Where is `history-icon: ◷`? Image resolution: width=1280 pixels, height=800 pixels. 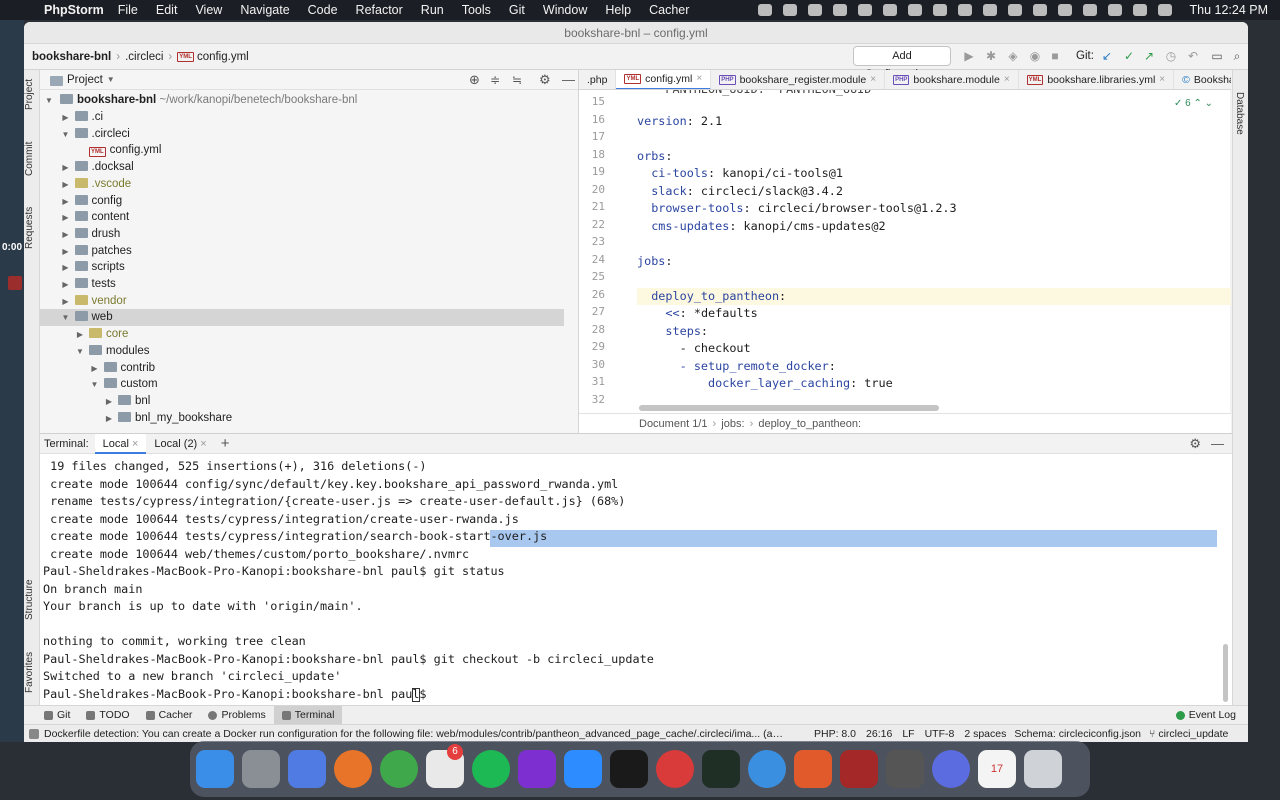 history-icon: ◷ is located at coordinates (1171, 56).